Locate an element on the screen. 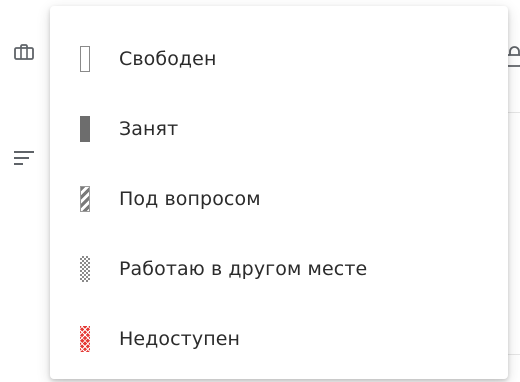 Image resolution: width=520 pixels, height=382 pixels. free-swatch-icon is located at coordinates (85, 59).